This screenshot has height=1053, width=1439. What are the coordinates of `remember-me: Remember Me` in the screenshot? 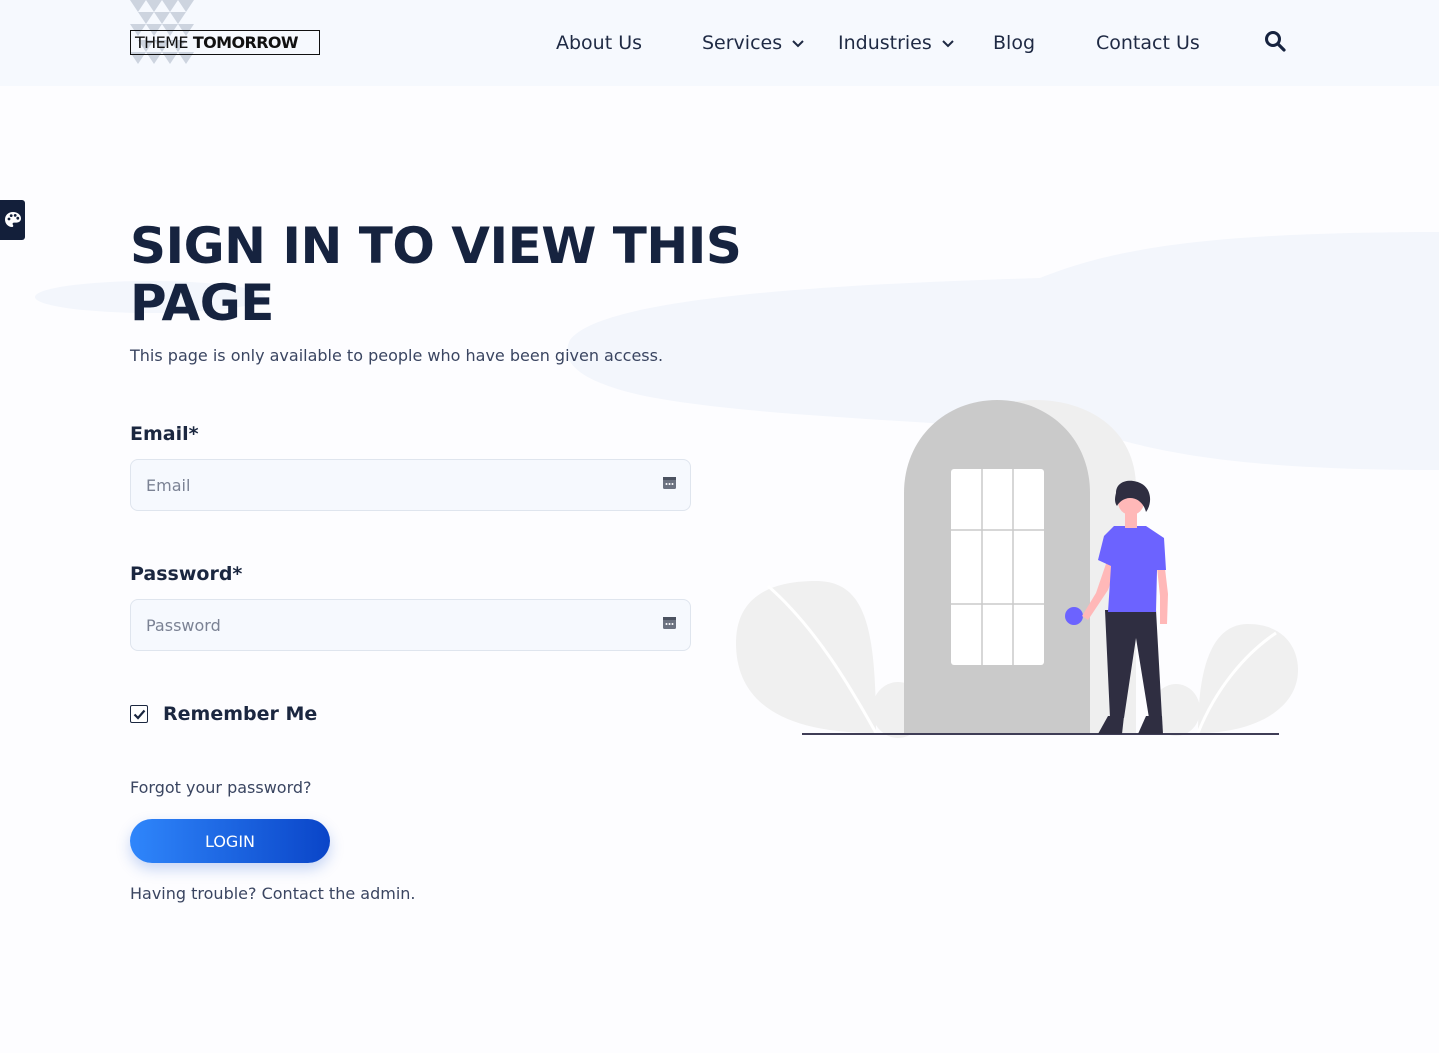 It's located at (223, 714).